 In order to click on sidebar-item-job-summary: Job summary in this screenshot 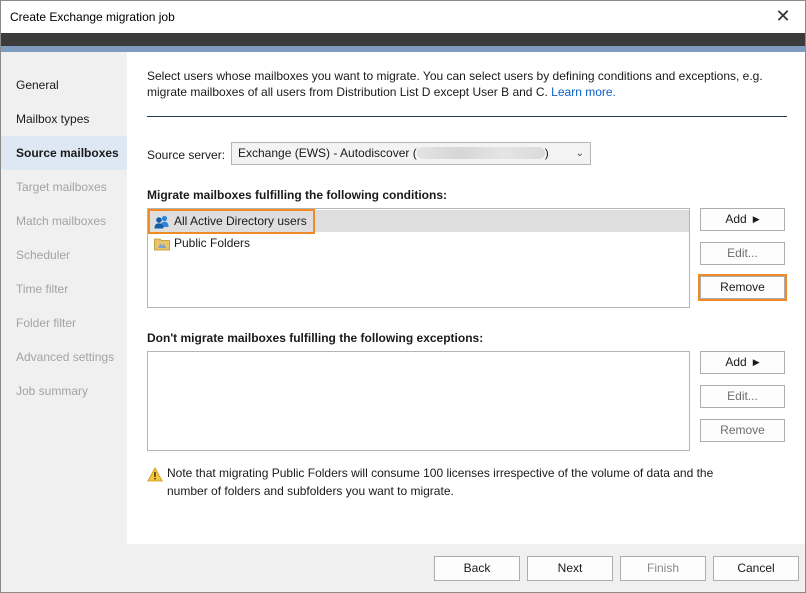, I will do `click(52, 391)`.